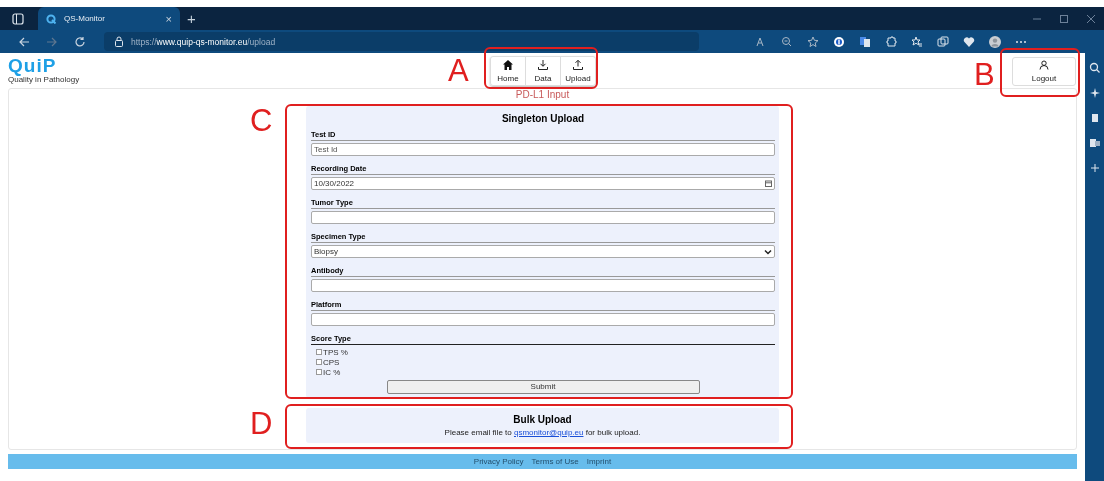  What do you see at coordinates (203, 41) in the screenshot?
I see `url-text: https://www.quip-qs-monitor.eu/upload` at bounding box center [203, 41].